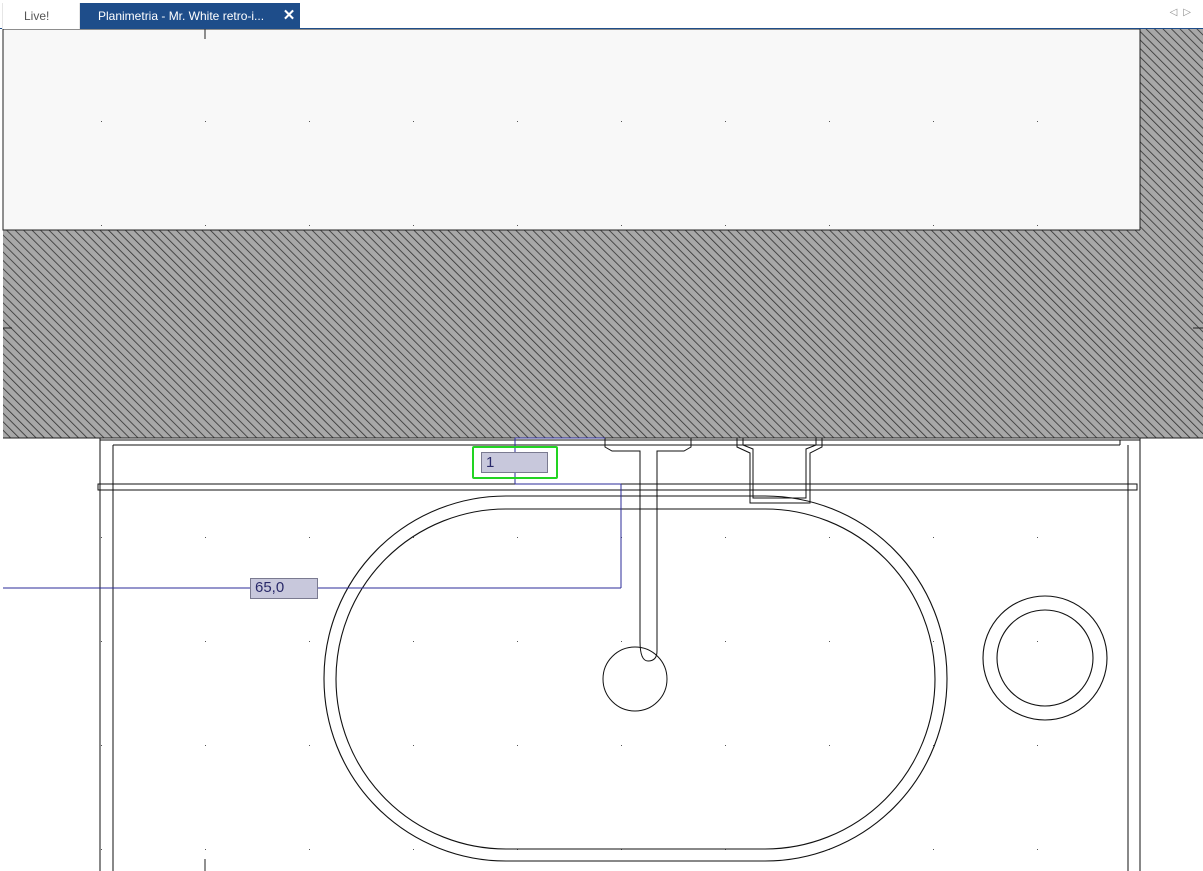 The height and width of the screenshot is (871, 1203). What do you see at coordinates (1177, 12) in the screenshot?
I see `scroll-left-icon: ◁` at bounding box center [1177, 12].